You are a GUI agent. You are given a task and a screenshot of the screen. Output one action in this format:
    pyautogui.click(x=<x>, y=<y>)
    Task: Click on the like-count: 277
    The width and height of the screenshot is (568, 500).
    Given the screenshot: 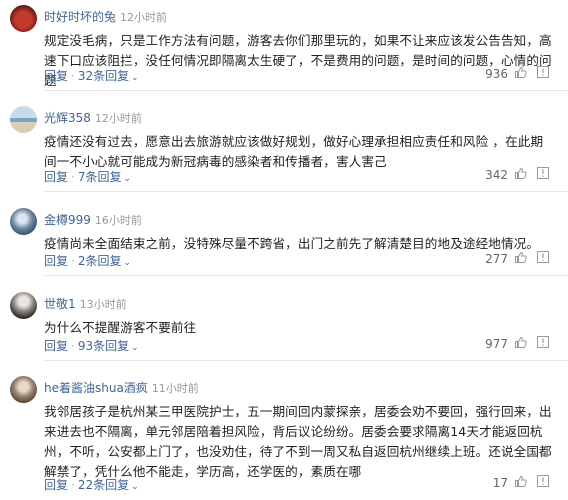 What is the action you would take?
    pyautogui.click(x=496, y=259)
    